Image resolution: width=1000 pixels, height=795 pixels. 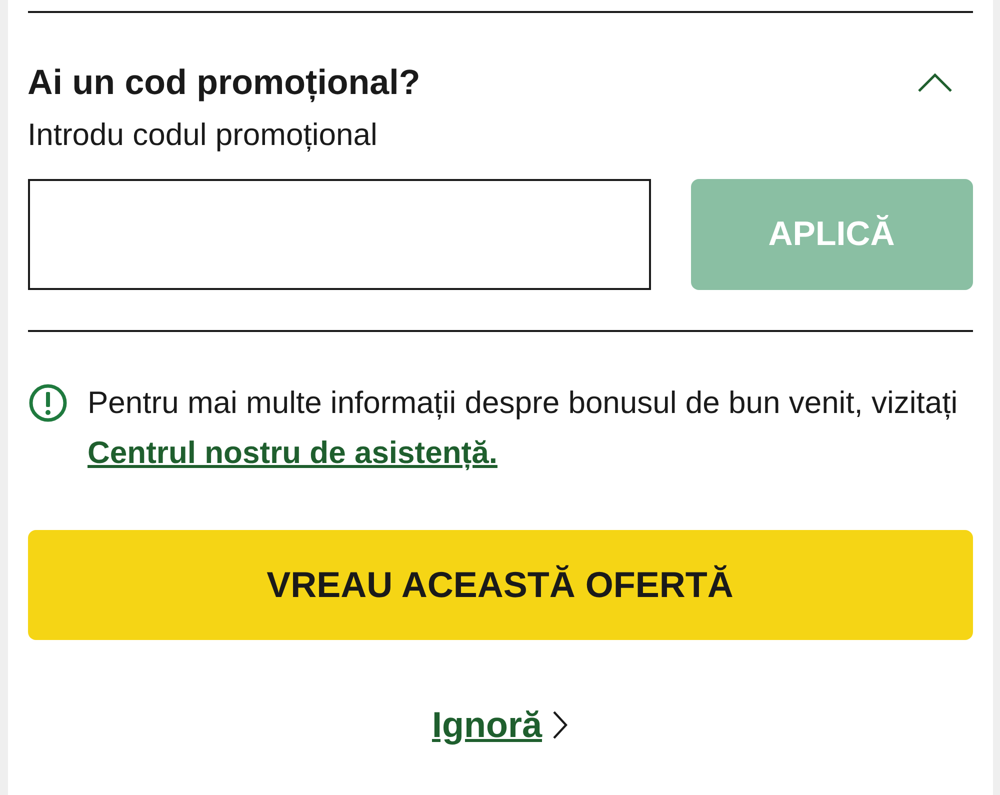 I want to click on help-center-link: Centrul nostru de asistență., so click(x=293, y=452).